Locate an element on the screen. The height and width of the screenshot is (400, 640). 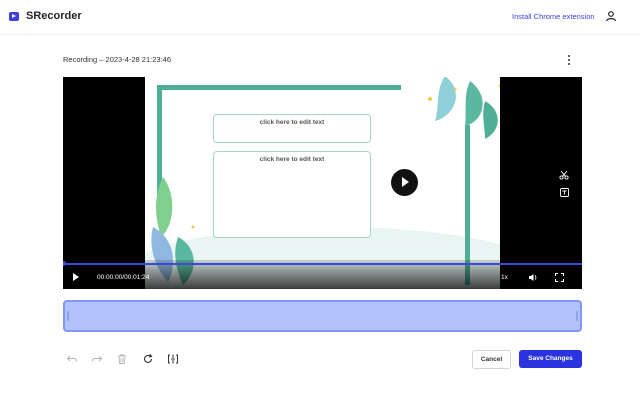
app-name: SRecorder is located at coordinates (54, 16).